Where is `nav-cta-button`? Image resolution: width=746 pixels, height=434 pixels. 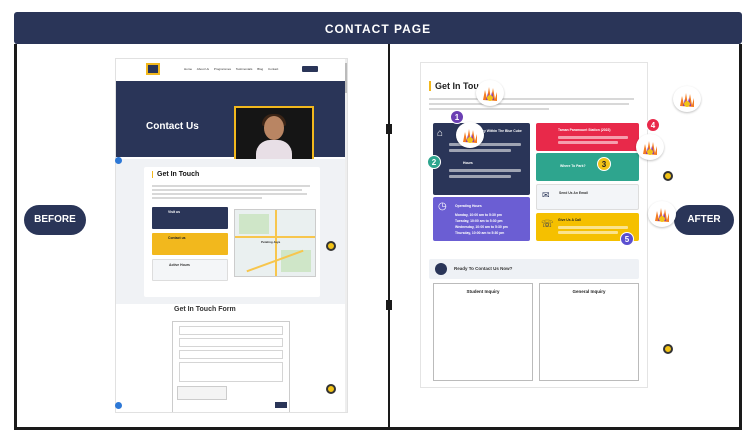
nav-cta-button is located at coordinates (310, 69).